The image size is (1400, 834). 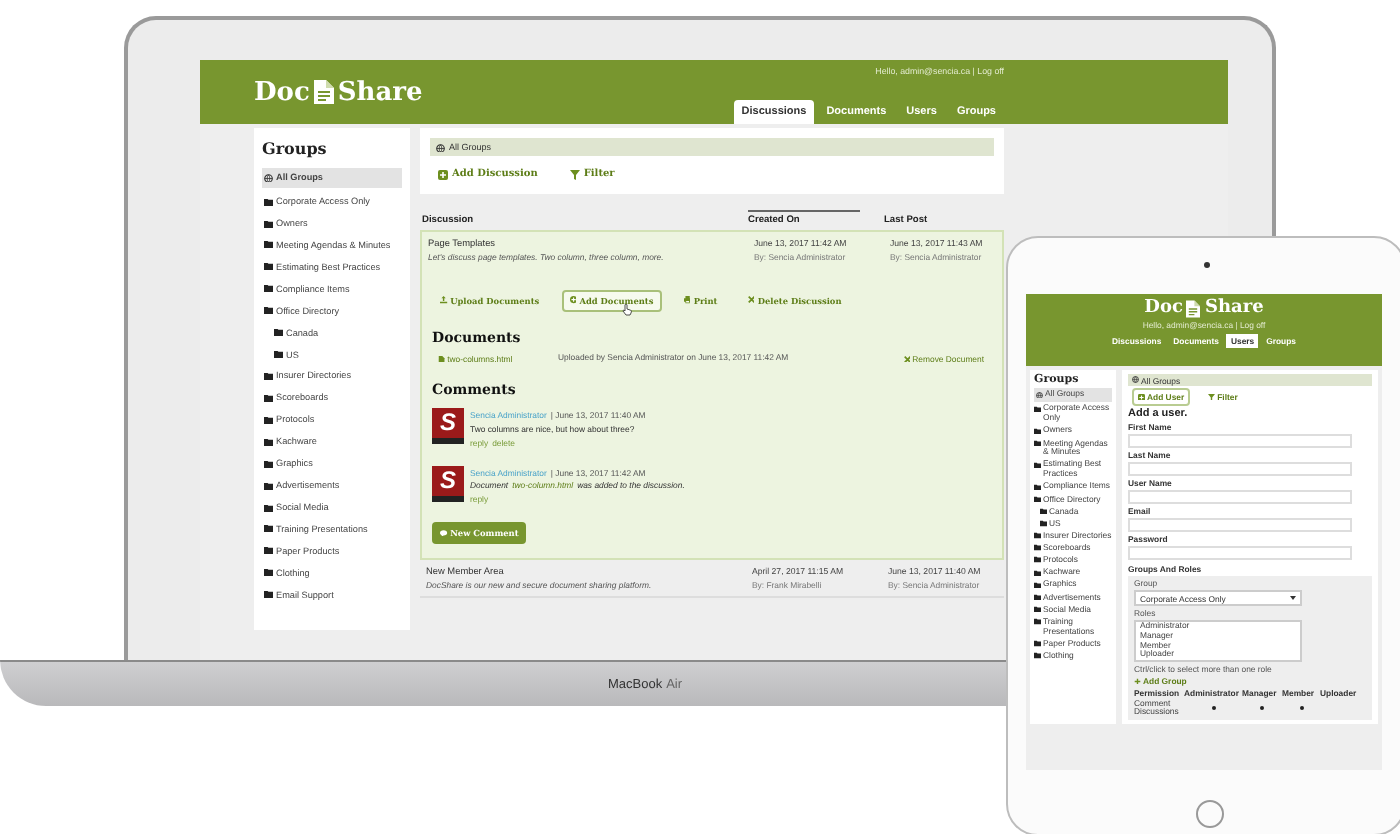 I want to click on speech-bubble-icon, so click(x=444, y=533).